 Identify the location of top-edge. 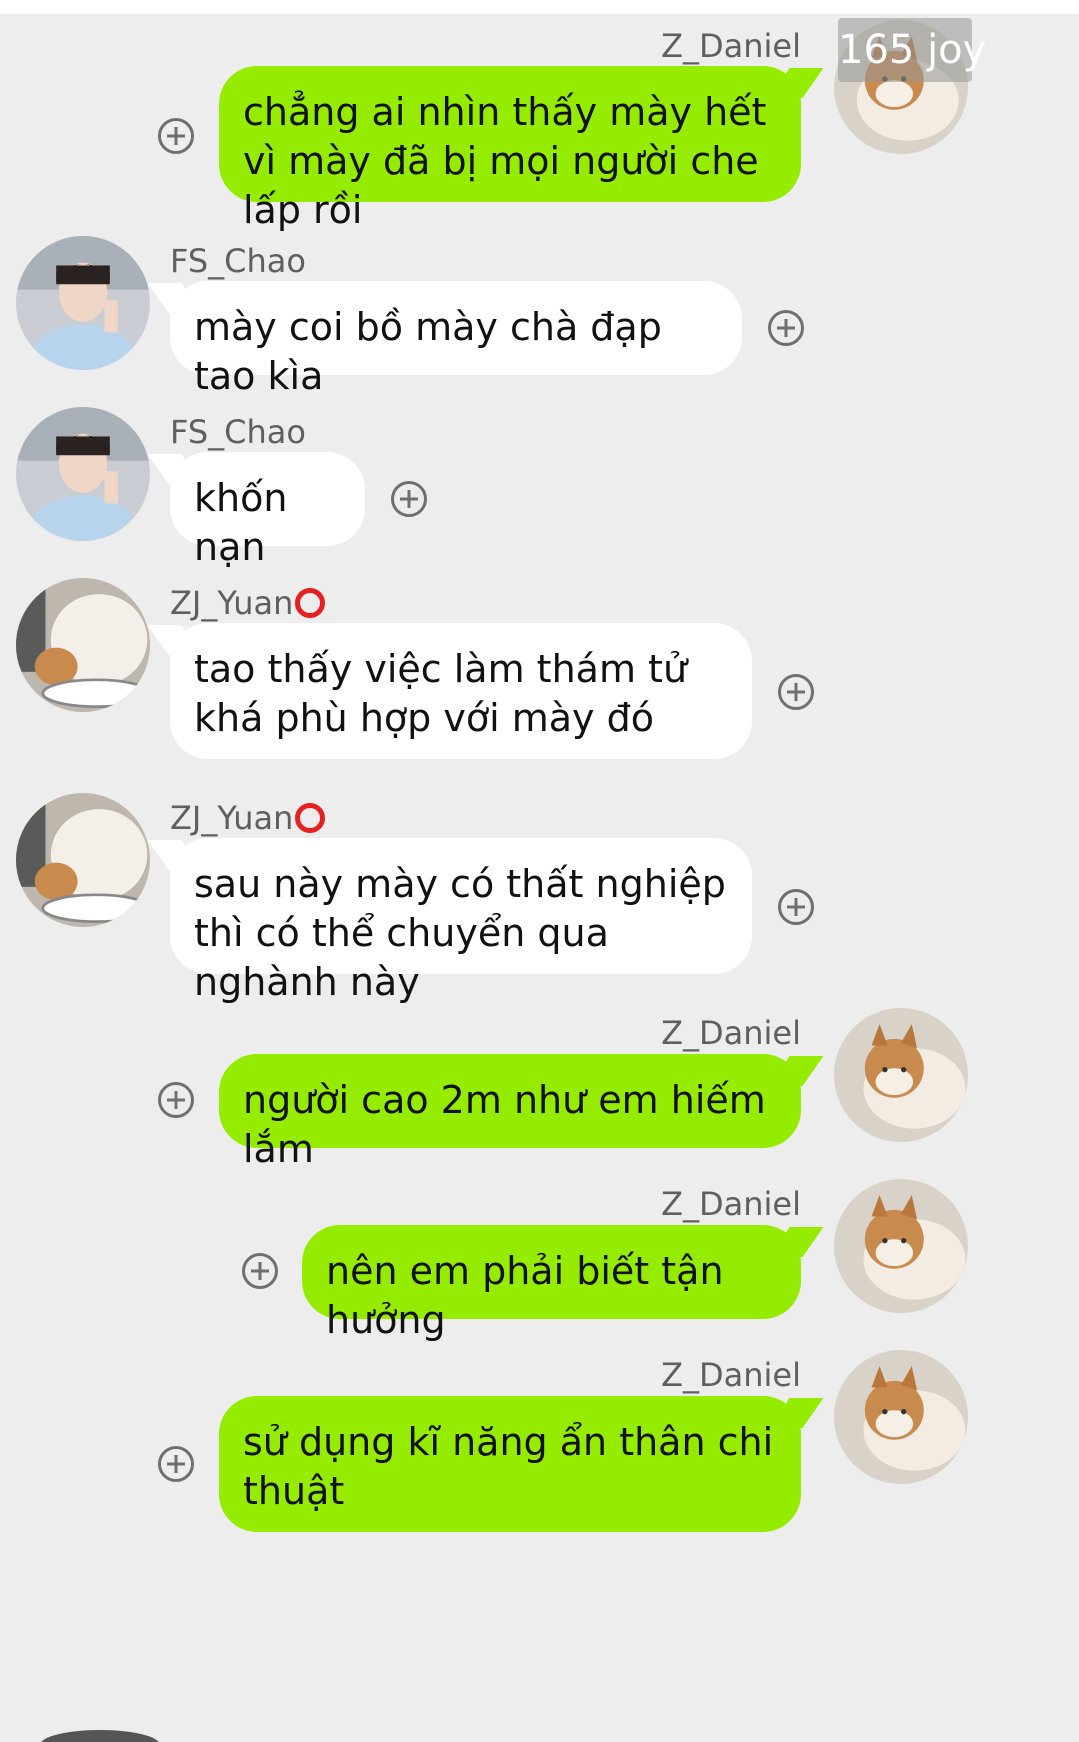
(539, 7).